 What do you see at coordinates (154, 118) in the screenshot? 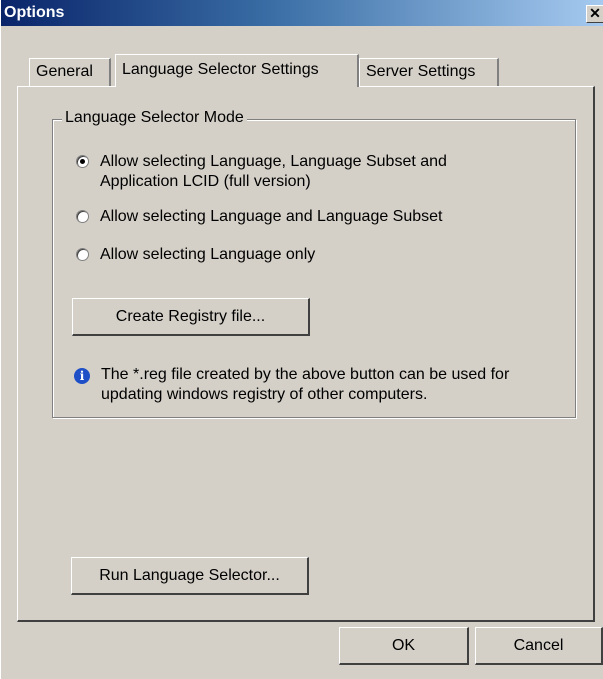
I see `group-label: Language Selector Mode` at bounding box center [154, 118].